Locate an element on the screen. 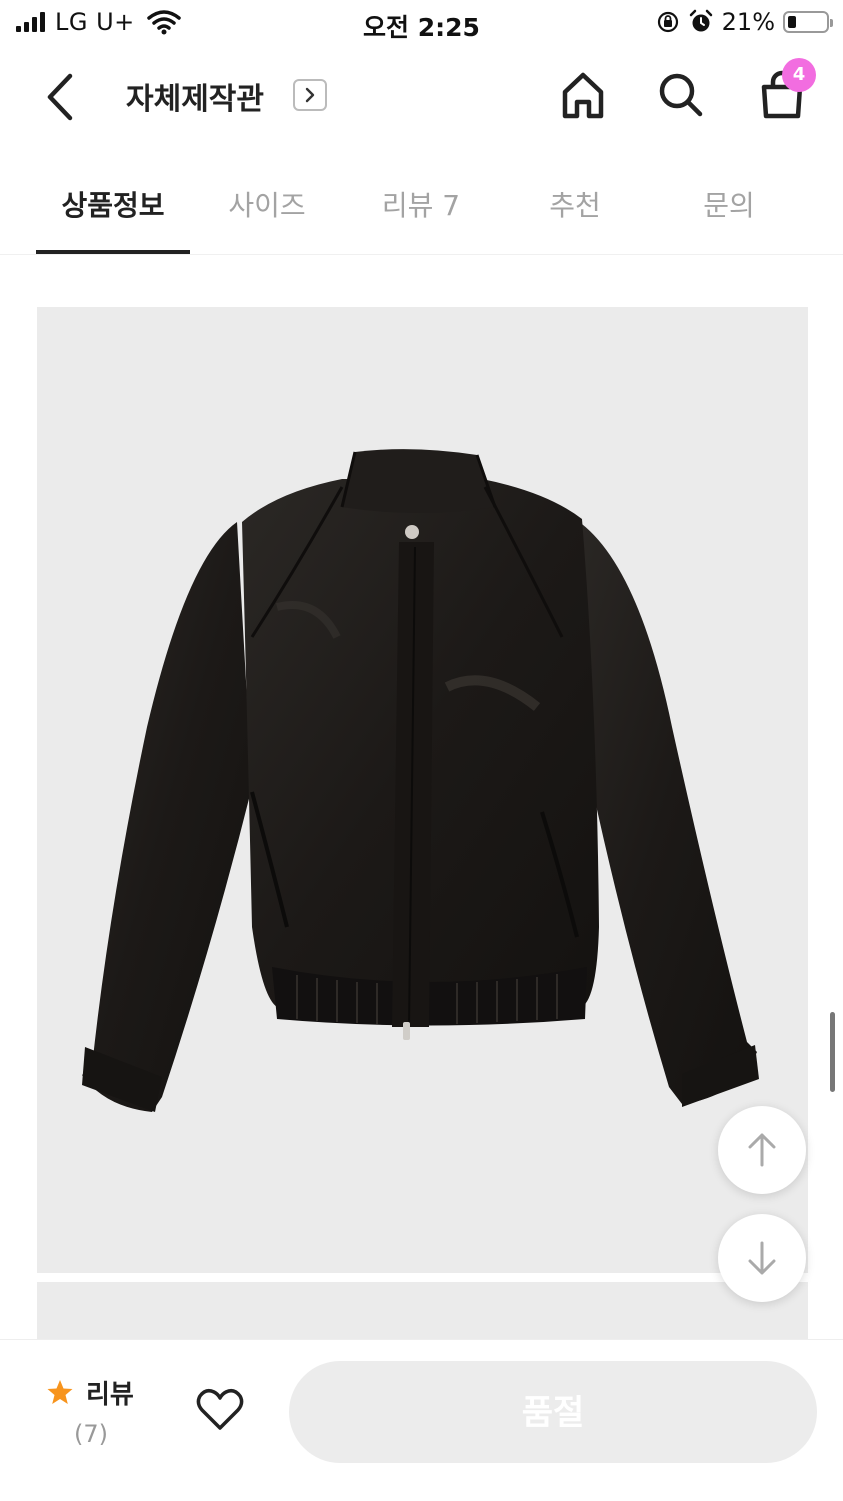  status-right: 21% is located at coordinates (744, 22).